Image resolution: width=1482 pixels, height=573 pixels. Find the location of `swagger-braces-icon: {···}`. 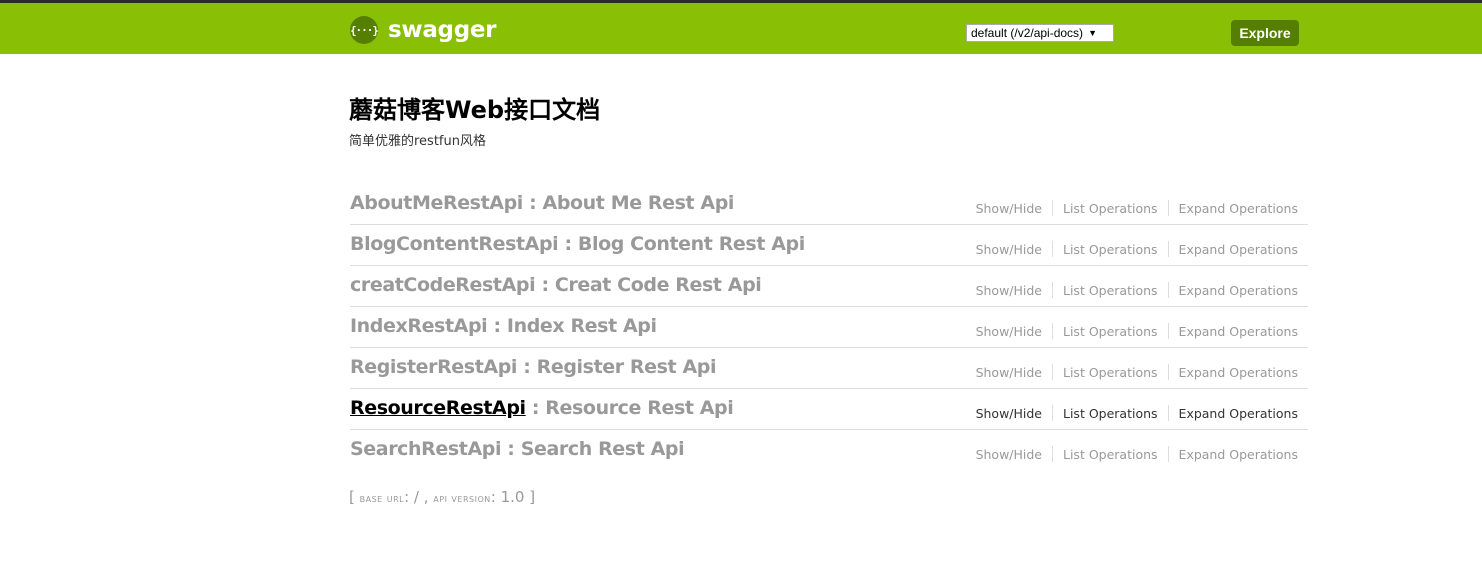

swagger-braces-icon: {···} is located at coordinates (364, 30).